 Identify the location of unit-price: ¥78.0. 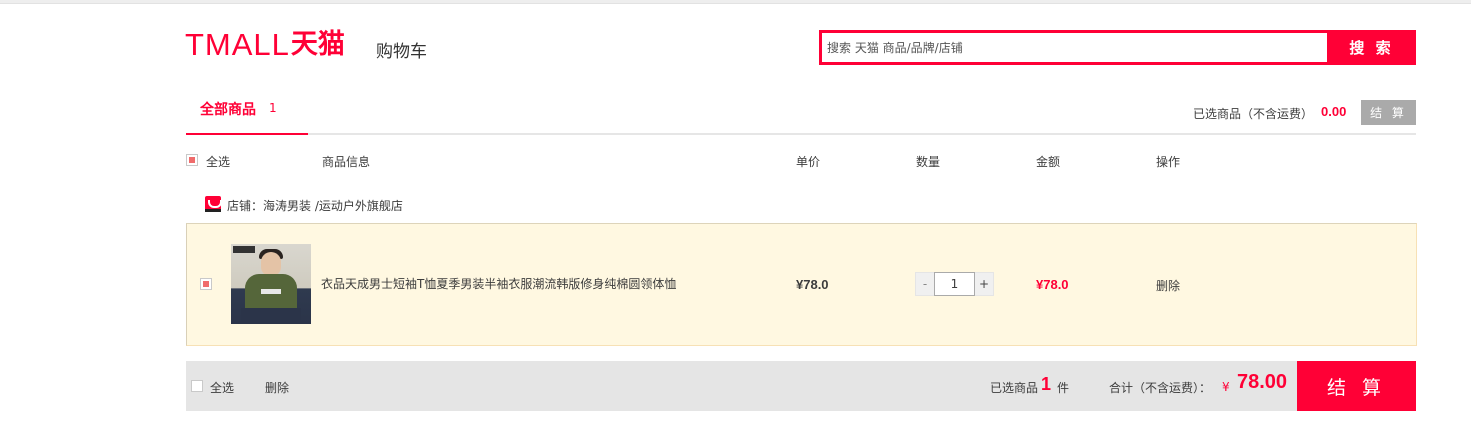
(812, 284).